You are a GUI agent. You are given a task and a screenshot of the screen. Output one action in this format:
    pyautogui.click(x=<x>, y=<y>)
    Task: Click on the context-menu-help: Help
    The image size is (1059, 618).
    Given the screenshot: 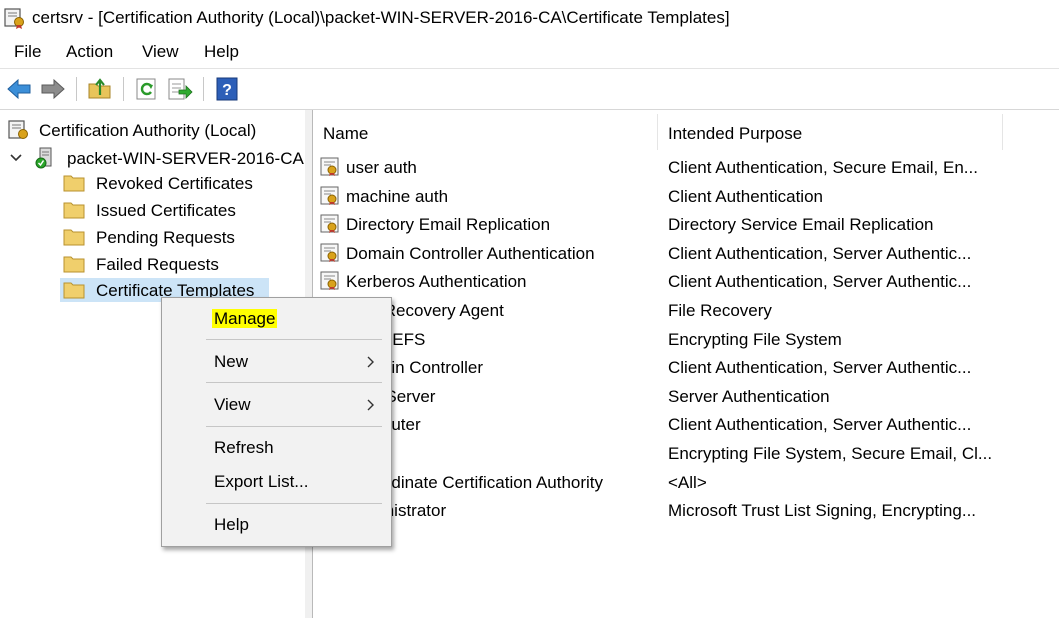 What is the action you would take?
    pyautogui.click(x=276, y=525)
    